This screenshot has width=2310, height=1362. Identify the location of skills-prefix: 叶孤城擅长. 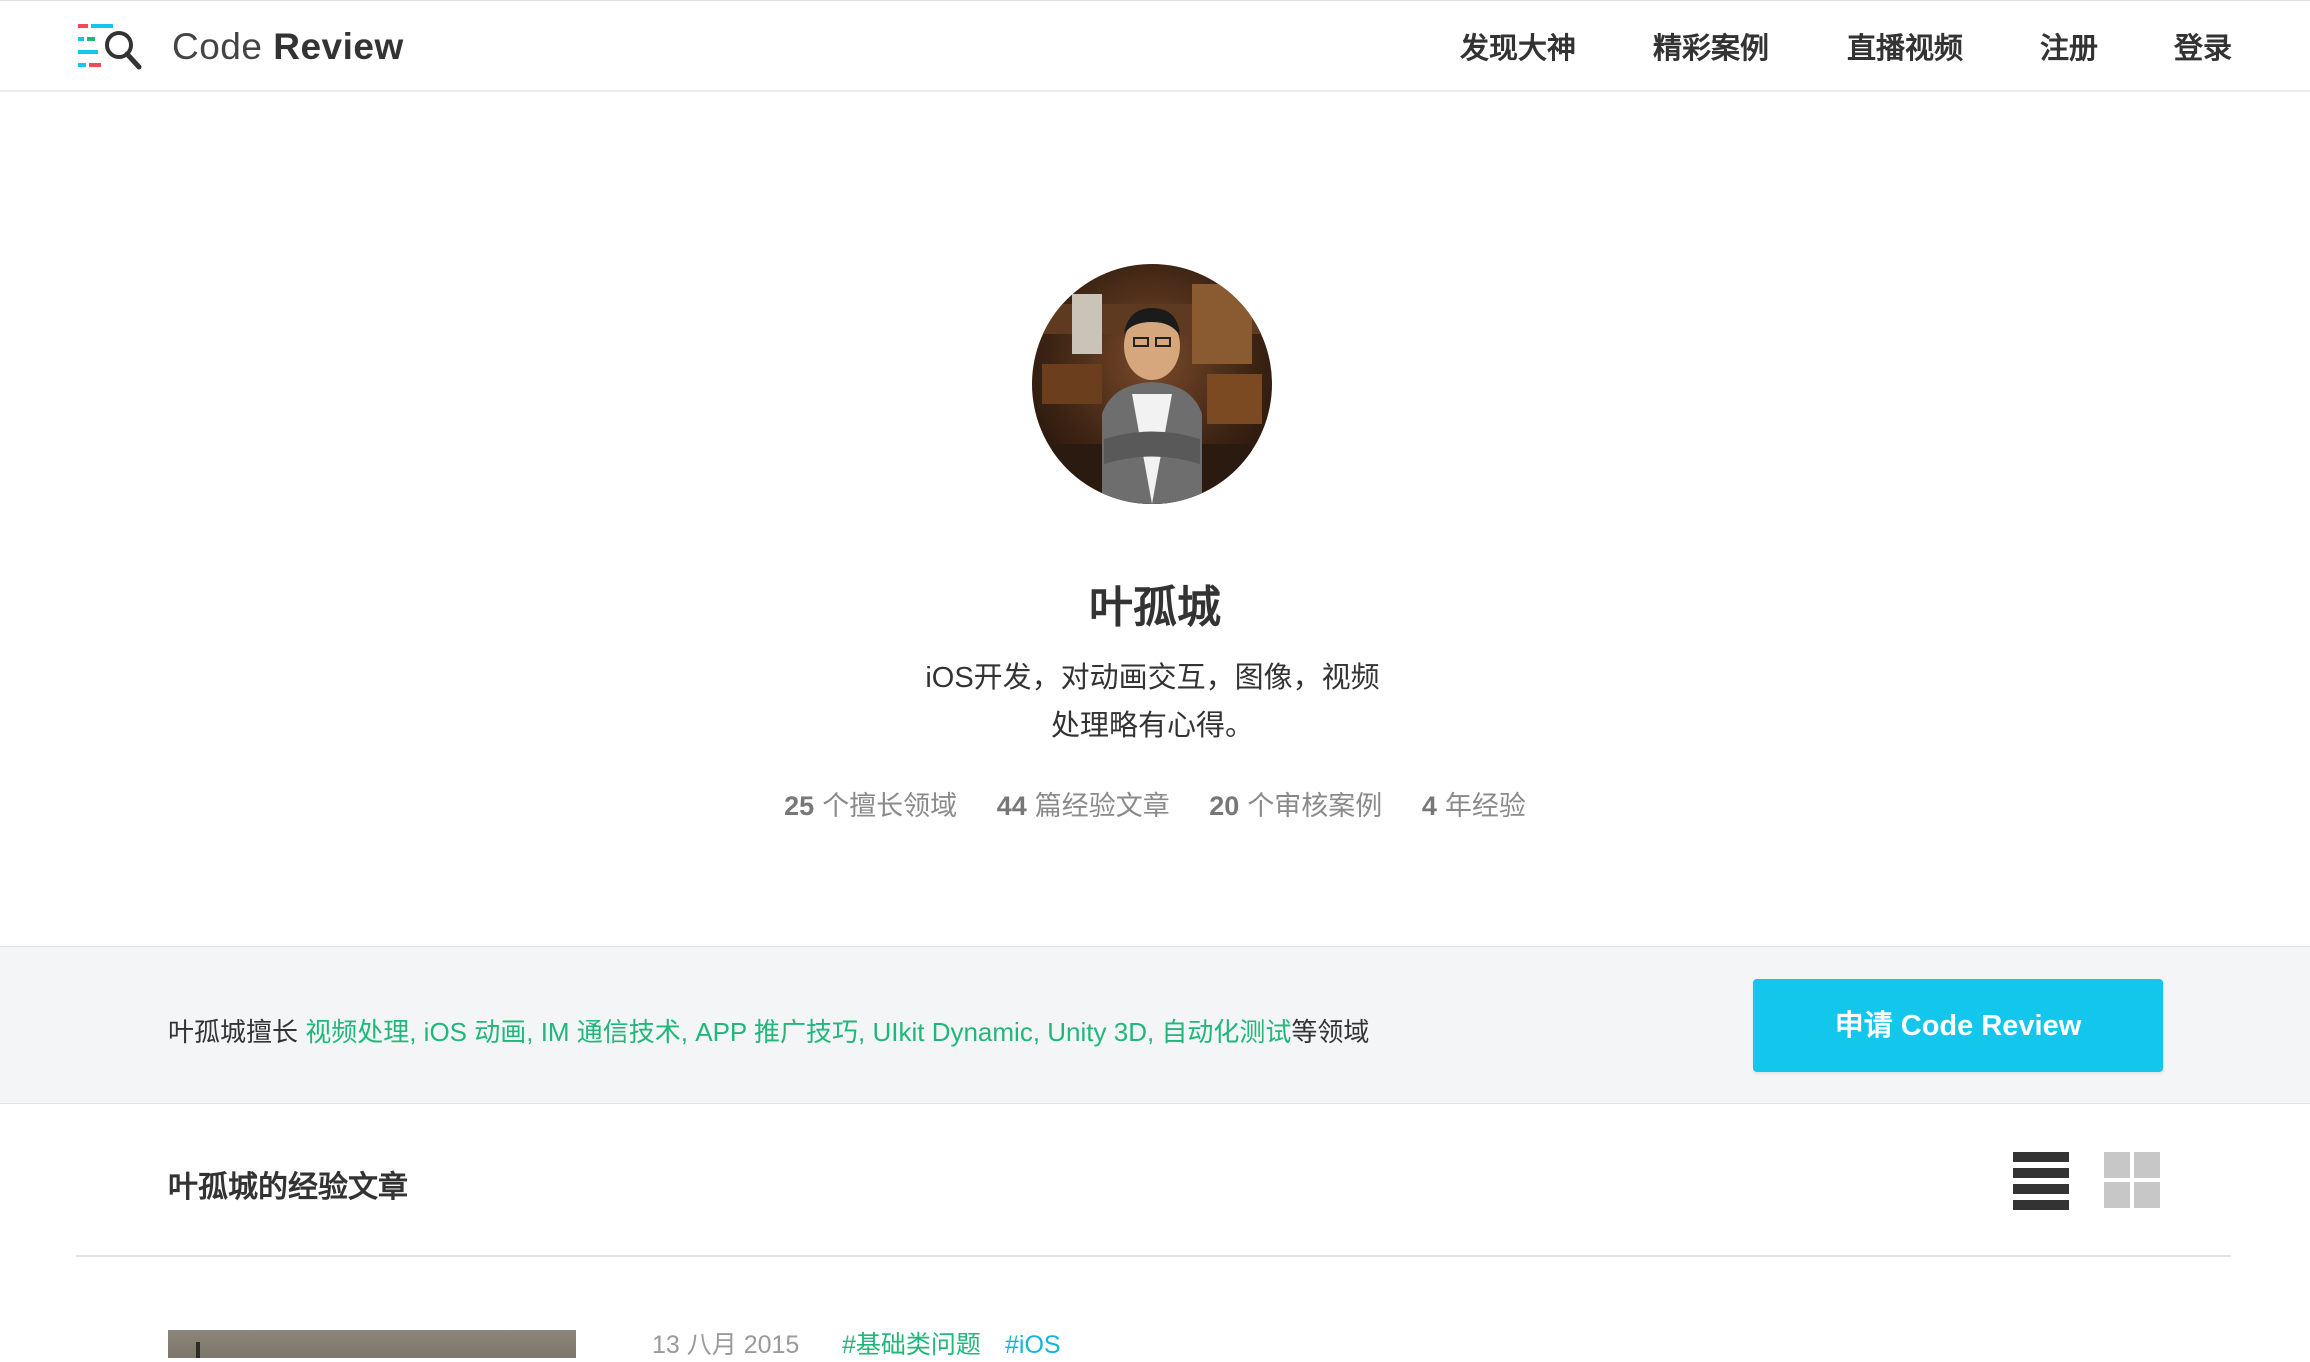
(237, 1032).